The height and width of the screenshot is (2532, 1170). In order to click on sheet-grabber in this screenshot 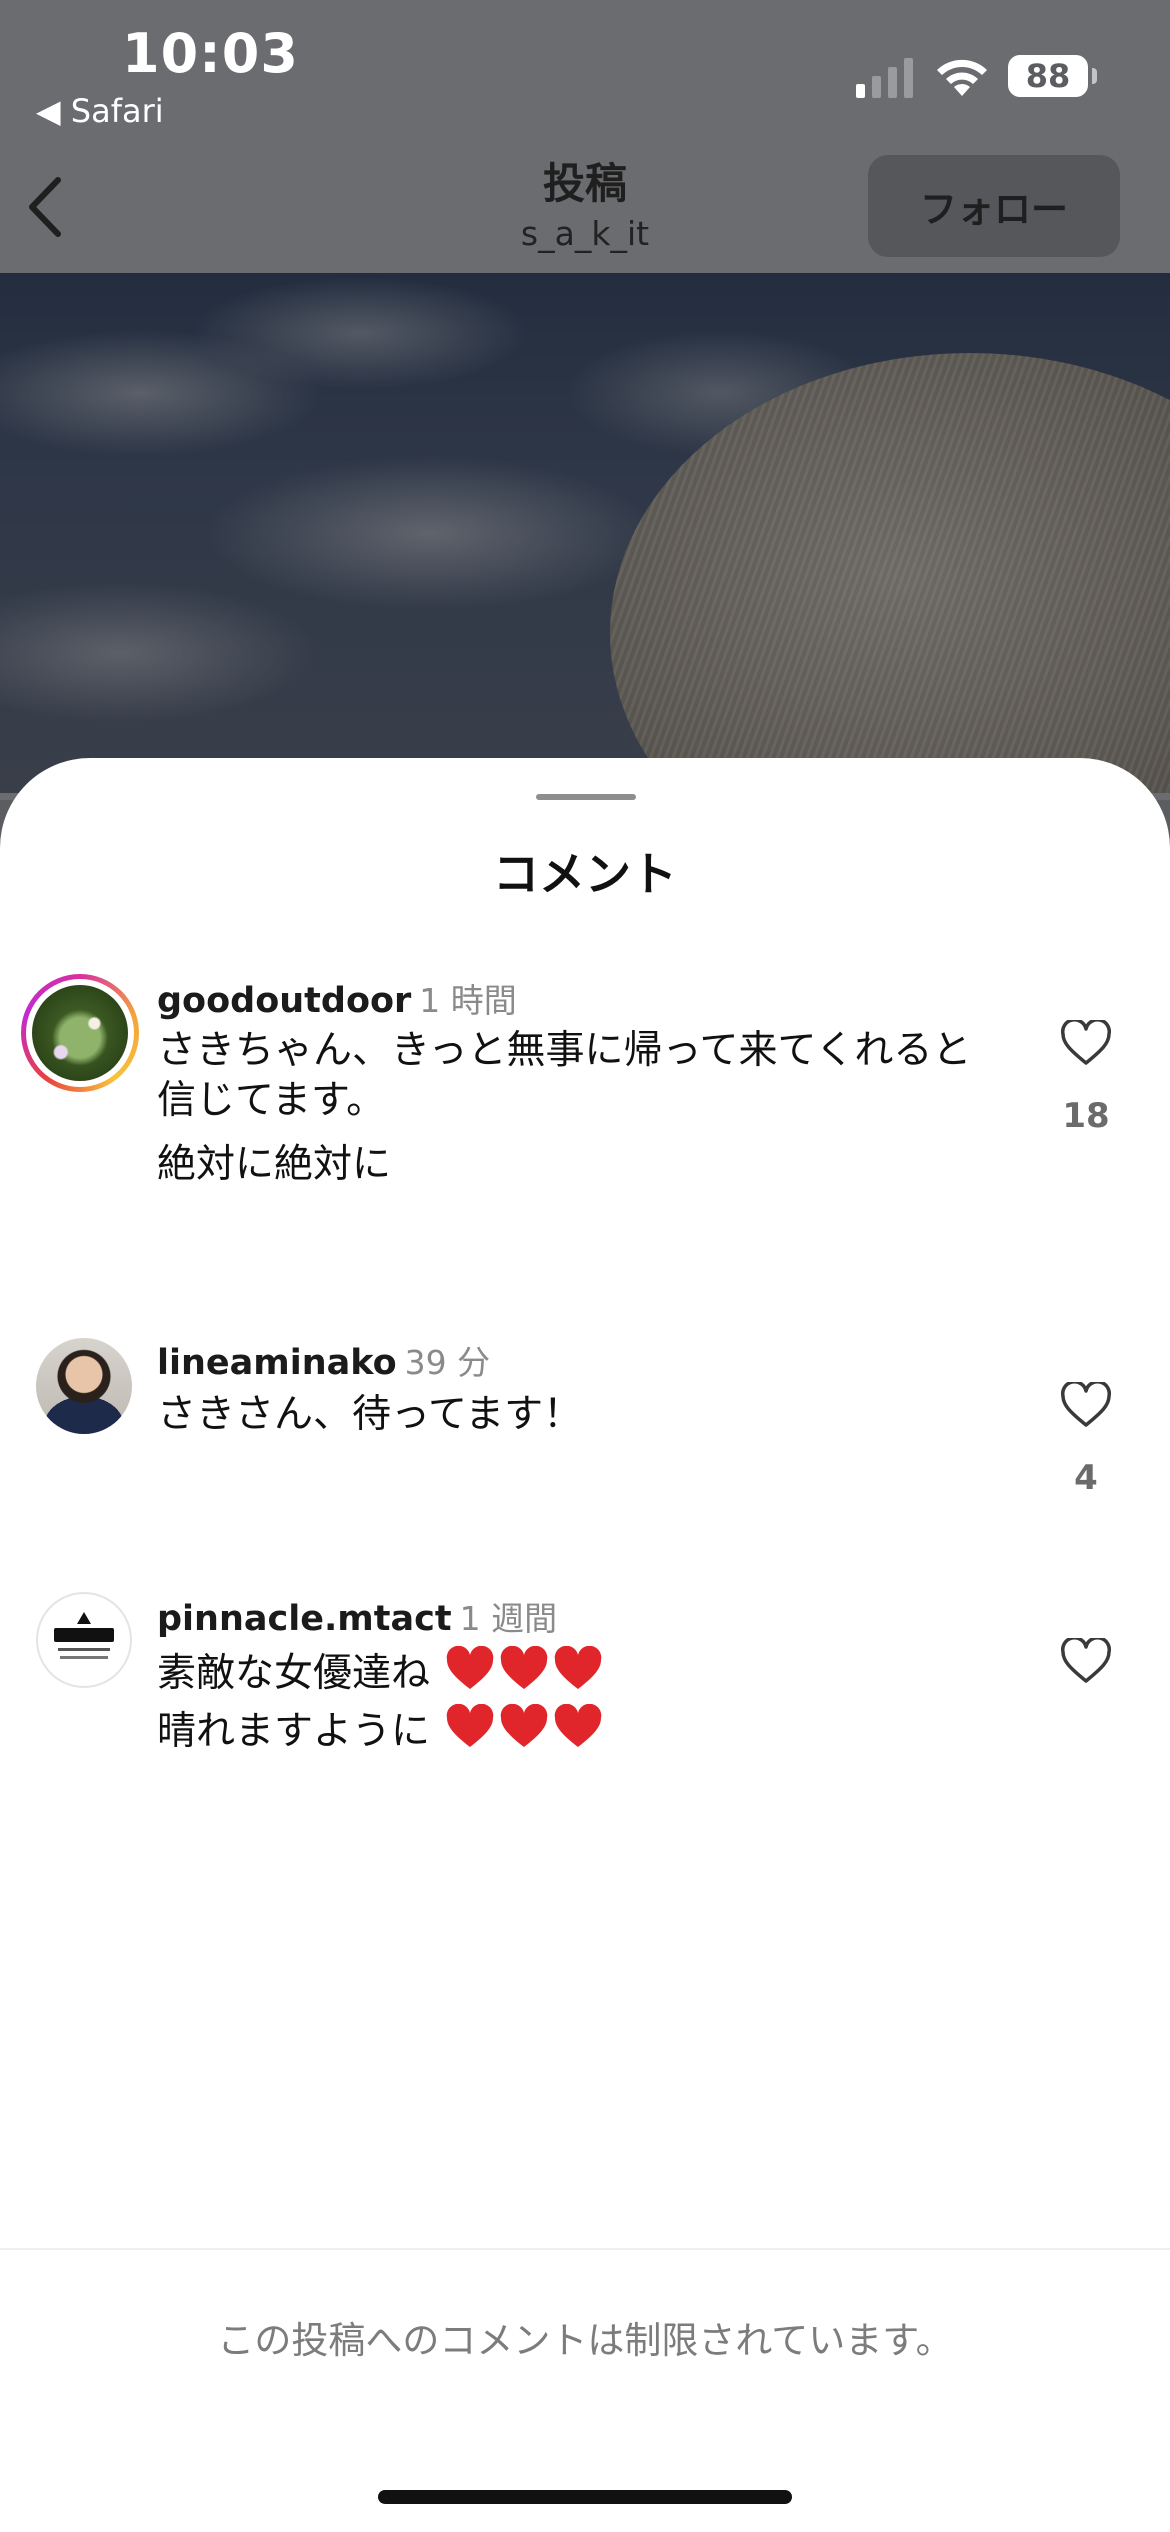, I will do `click(586, 797)`.